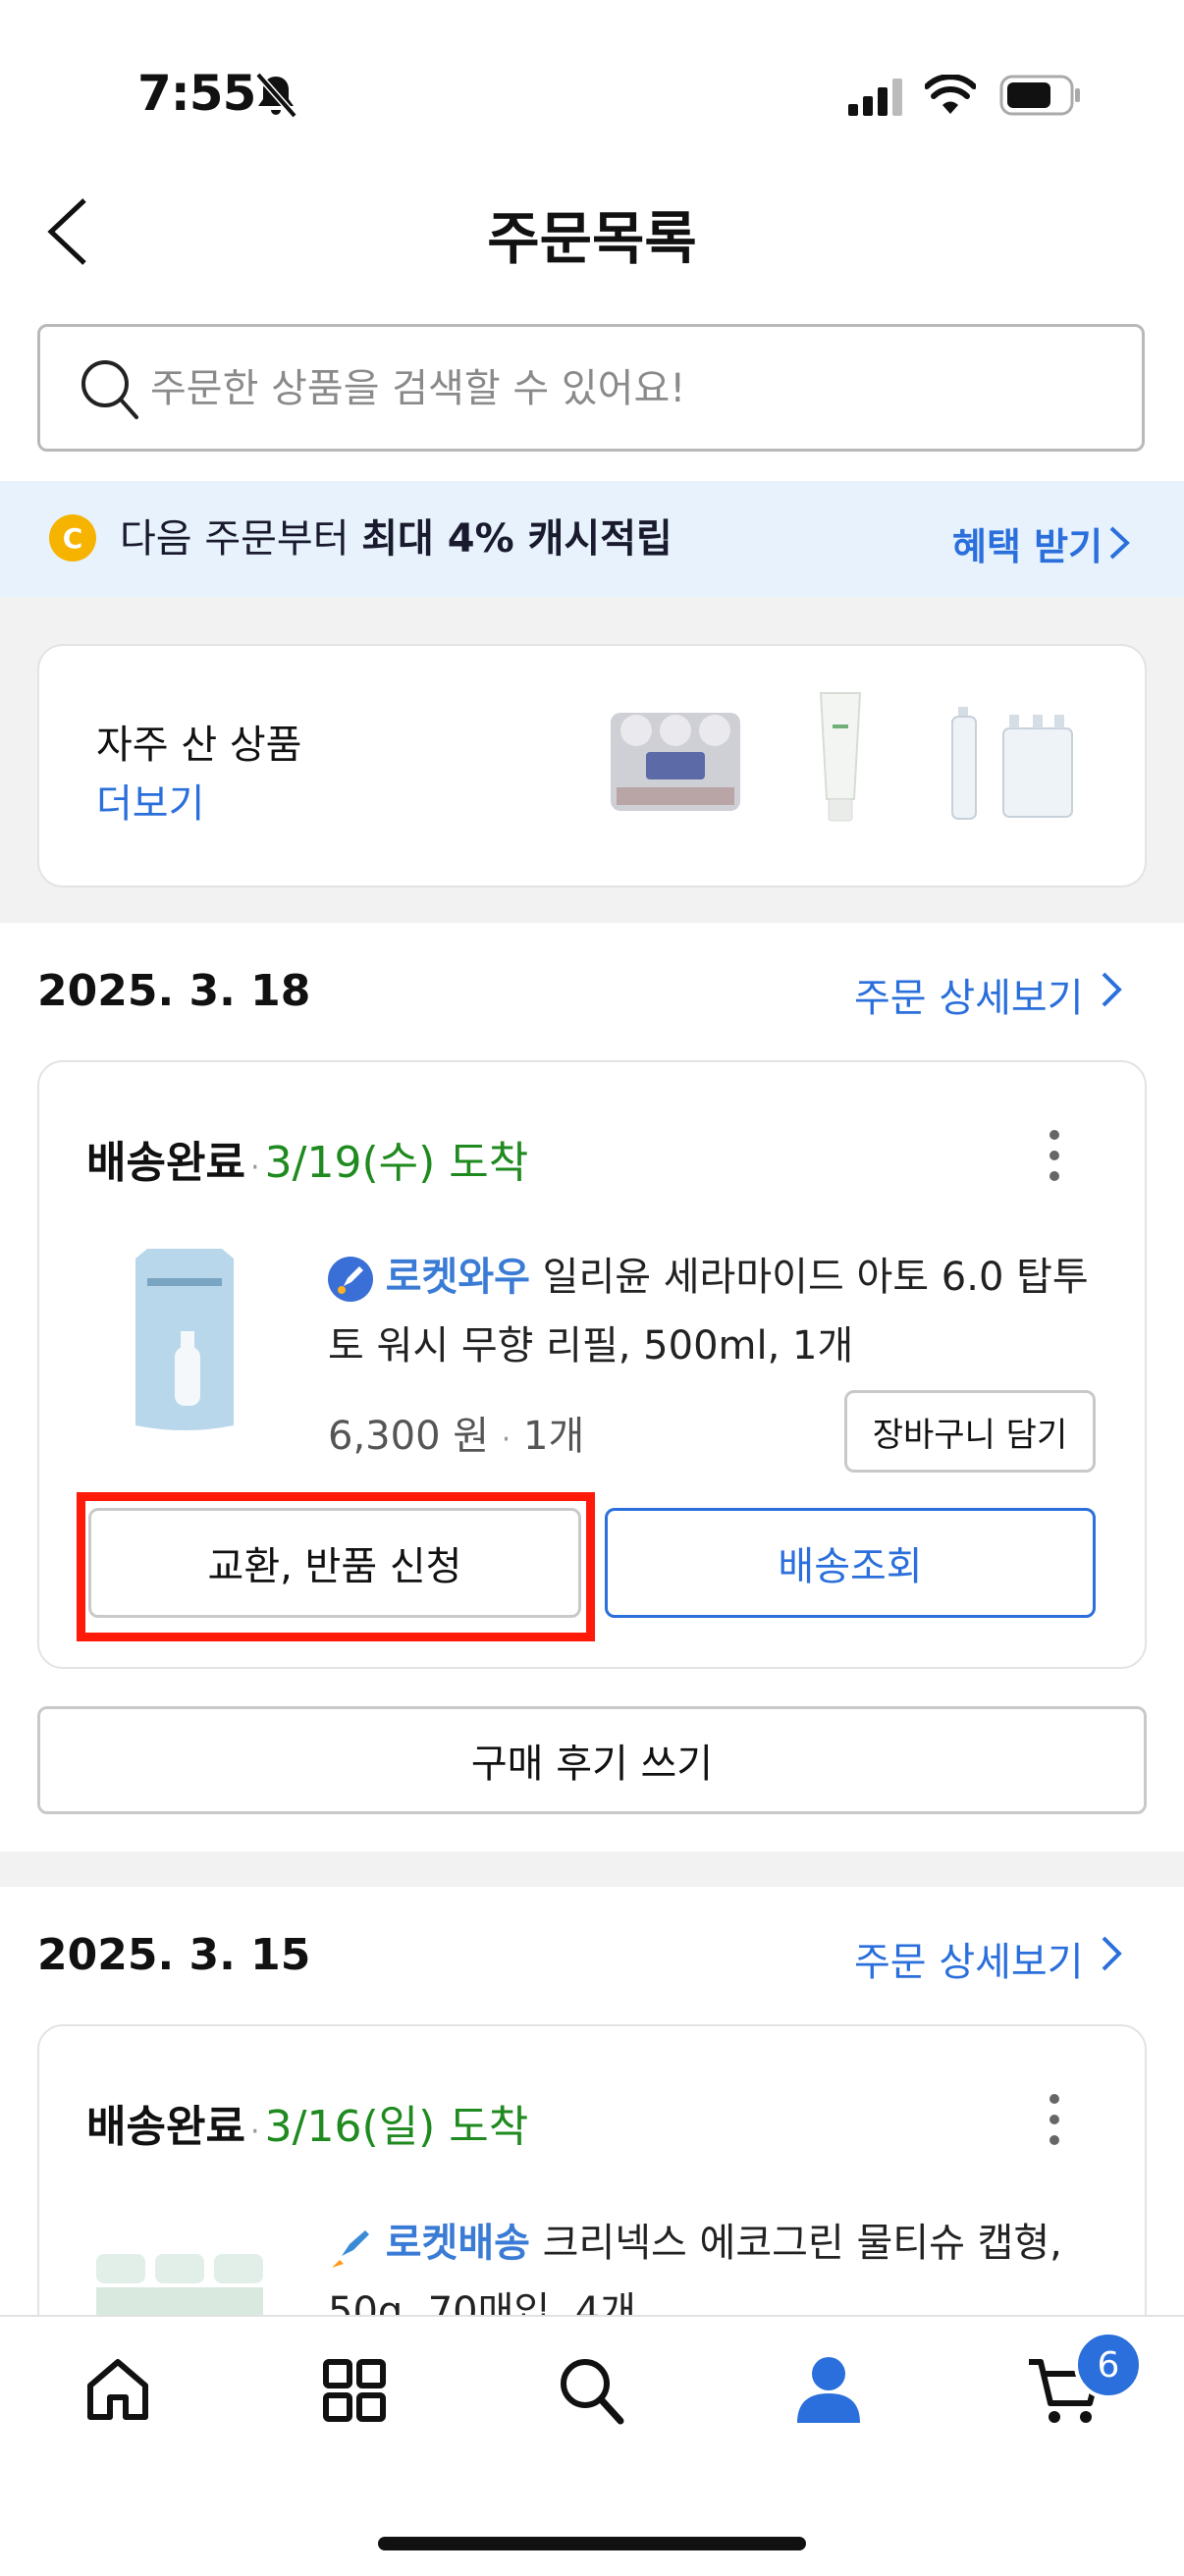 This screenshot has width=1184, height=2576. Describe the element at coordinates (1039, 95) in the screenshot. I see `battery-icon` at that location.